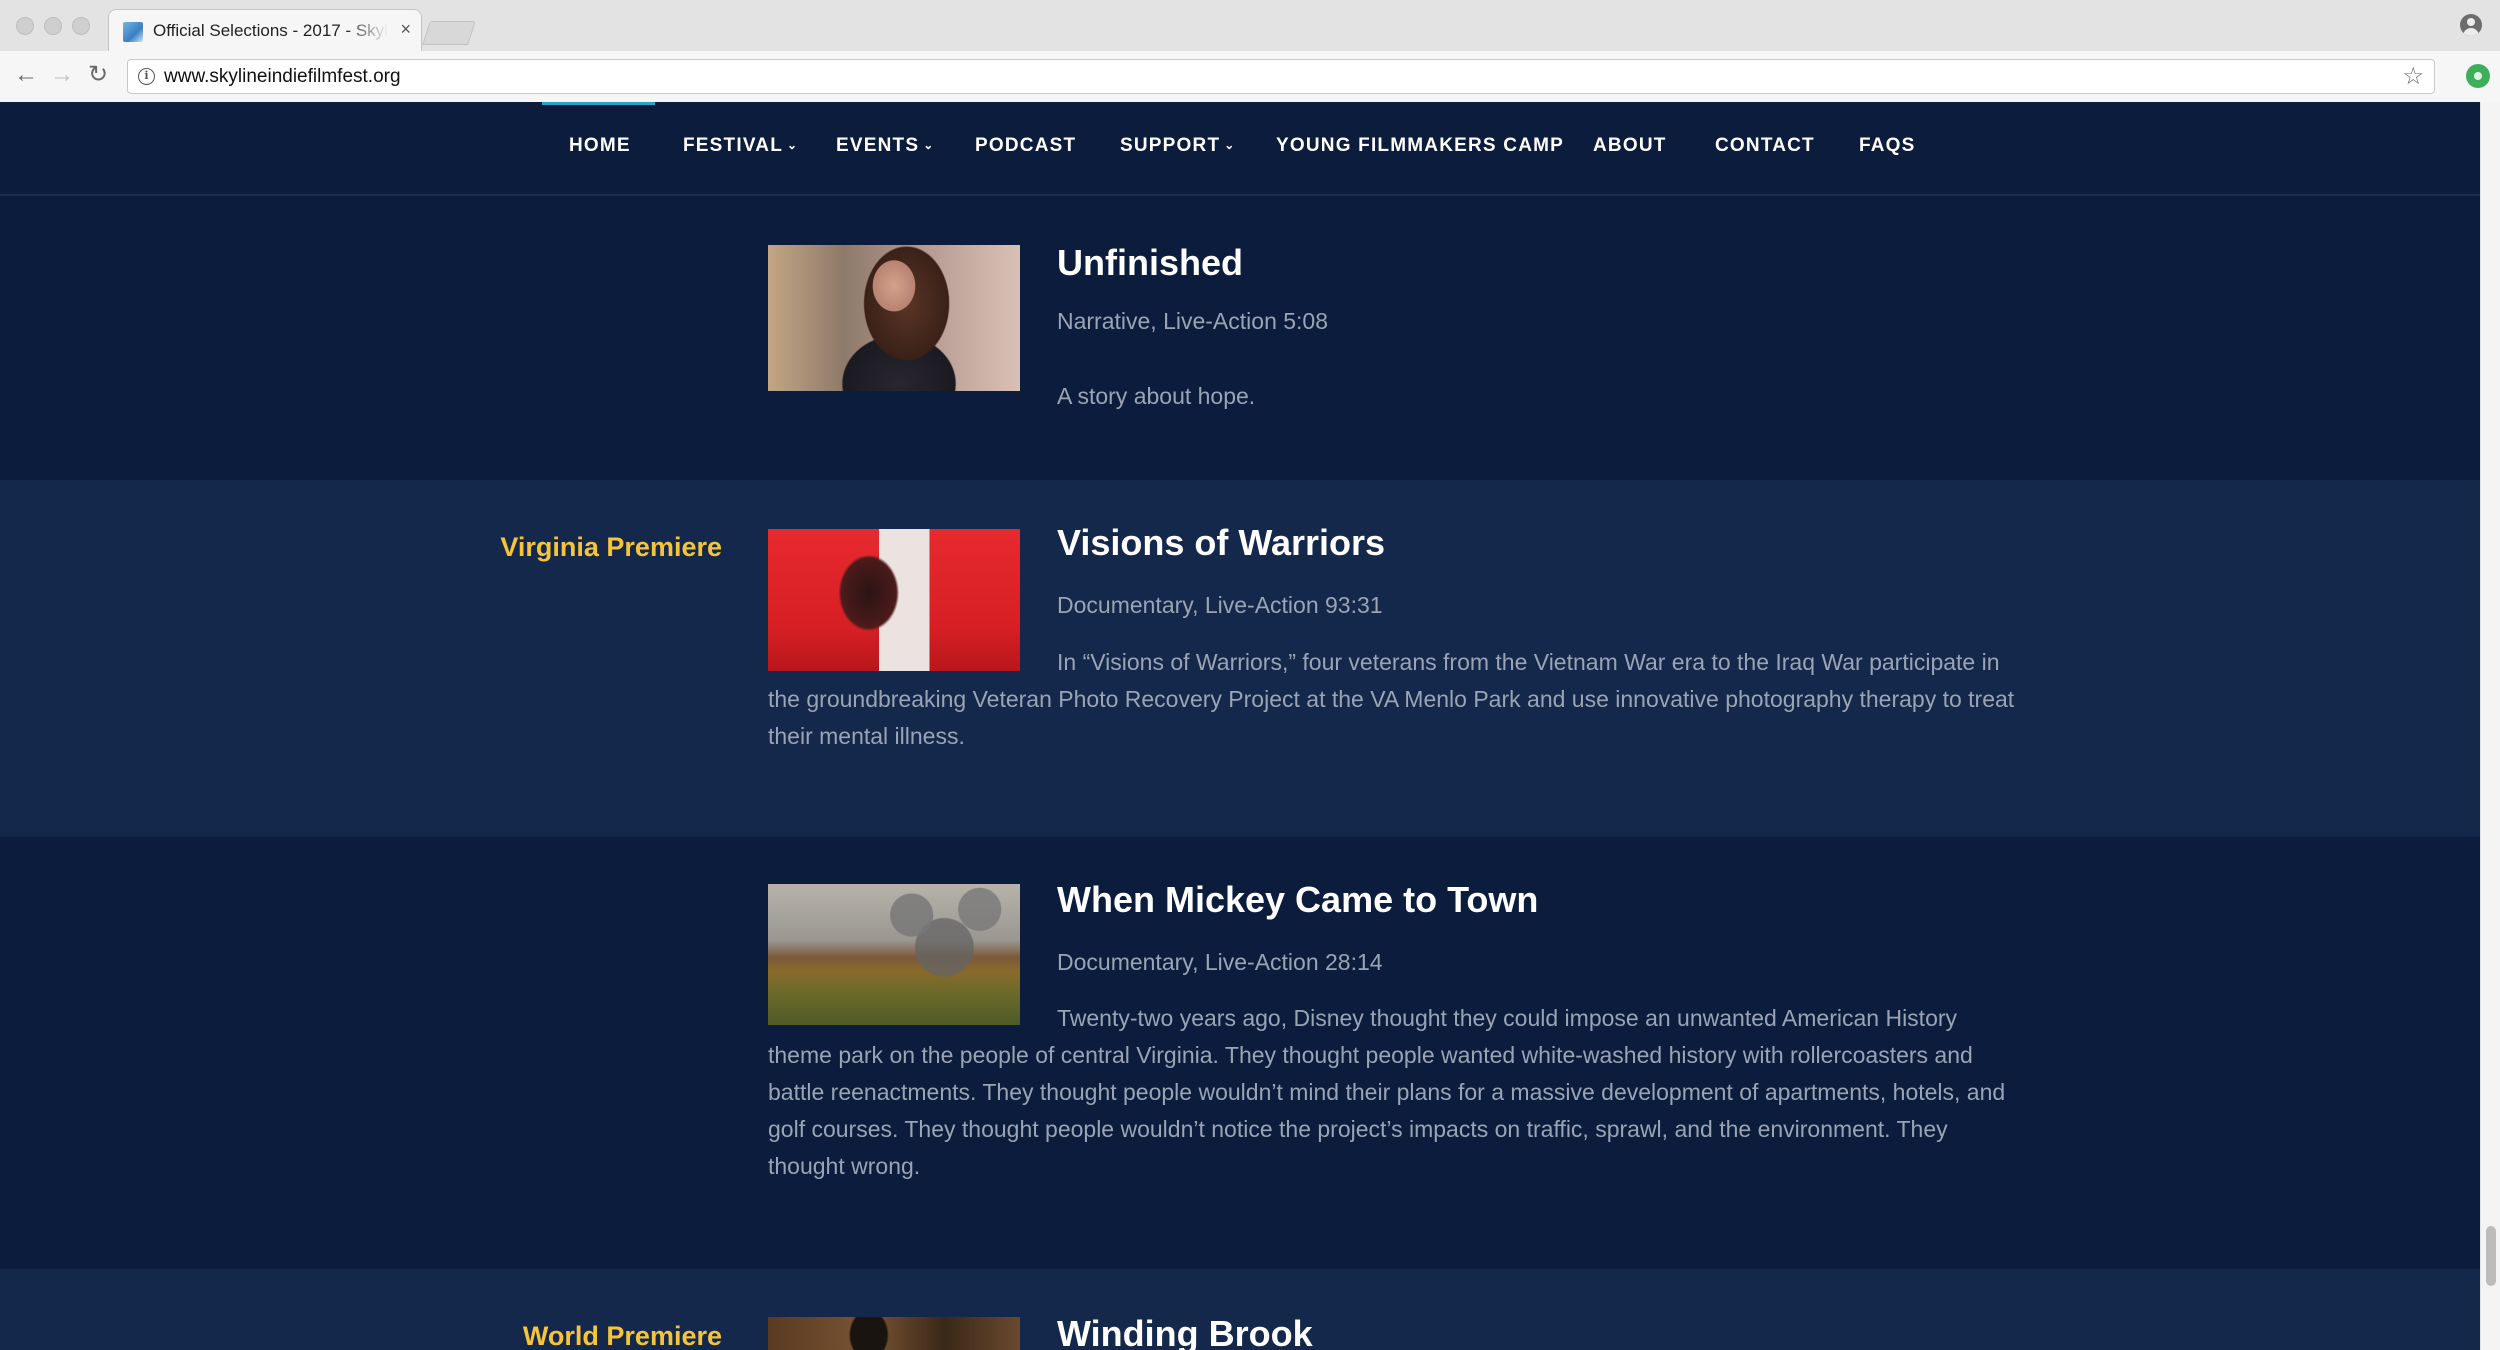 Image resolution: width=2500 pixels, height=1350 pixels. What do you see at coordinates (1281, 76) in the screenshot?
I see `address-bar: i www.skylineindiefilmfest.org ☆` at bounding box center [1281, 76].